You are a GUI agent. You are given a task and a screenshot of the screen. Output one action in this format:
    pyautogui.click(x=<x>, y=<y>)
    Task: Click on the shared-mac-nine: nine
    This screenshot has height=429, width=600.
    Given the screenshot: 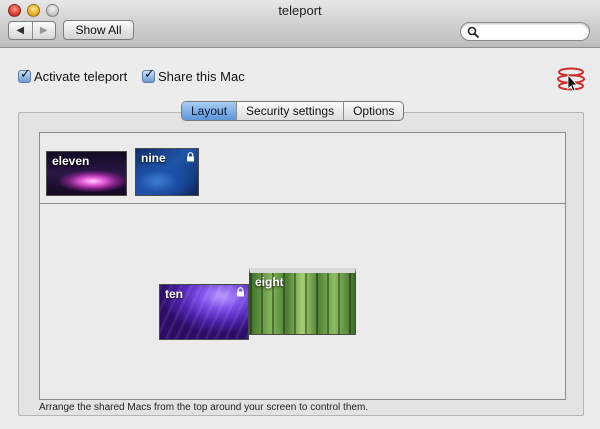 What is the action you would take?
    pyautogui.click(x=167, y=172)
    